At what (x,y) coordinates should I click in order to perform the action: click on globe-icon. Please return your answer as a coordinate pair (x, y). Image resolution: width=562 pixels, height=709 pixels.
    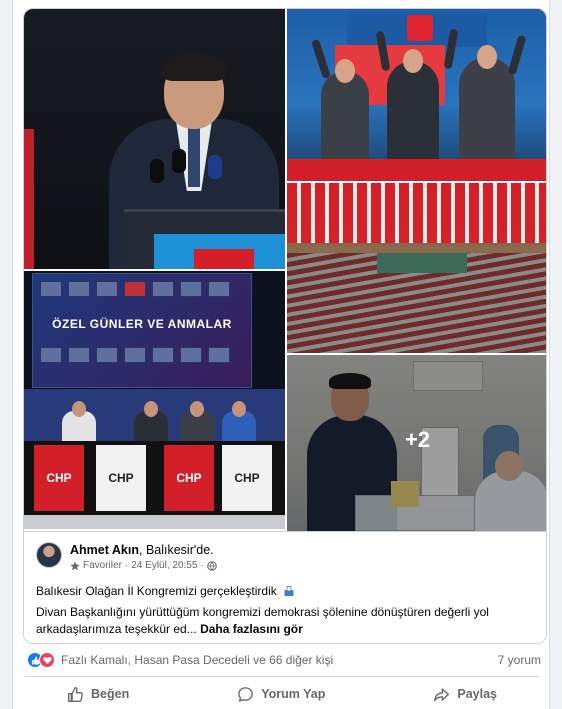
    Looking at the image, I should click on (211, 565).